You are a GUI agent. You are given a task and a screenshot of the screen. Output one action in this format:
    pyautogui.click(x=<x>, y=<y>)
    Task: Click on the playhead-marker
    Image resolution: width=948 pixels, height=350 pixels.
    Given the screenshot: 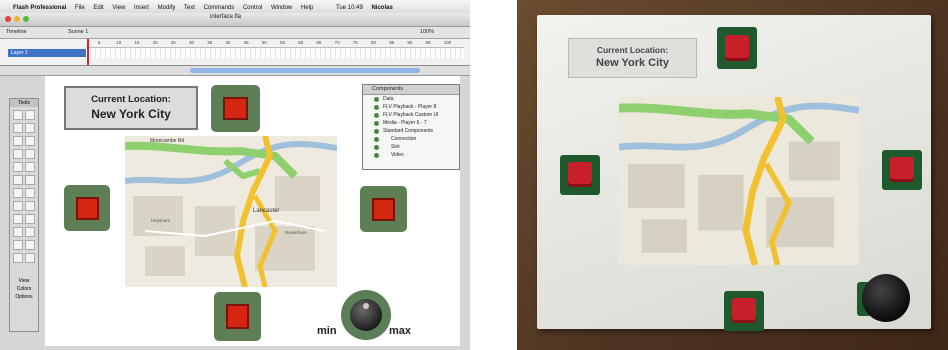 What is the action you would take?
    pyautogui.click(x=88, y=52)
    